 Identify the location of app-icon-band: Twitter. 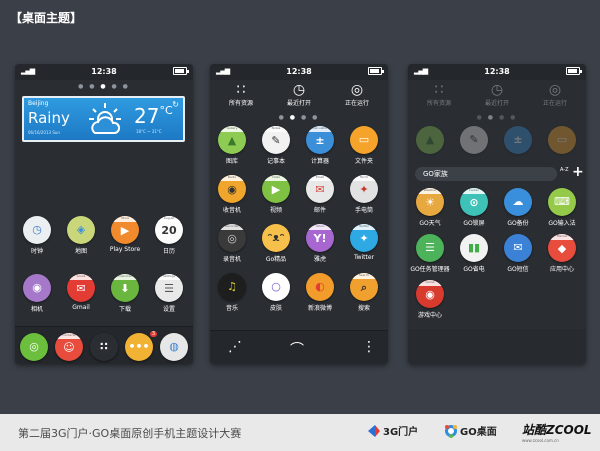
(364, 227).